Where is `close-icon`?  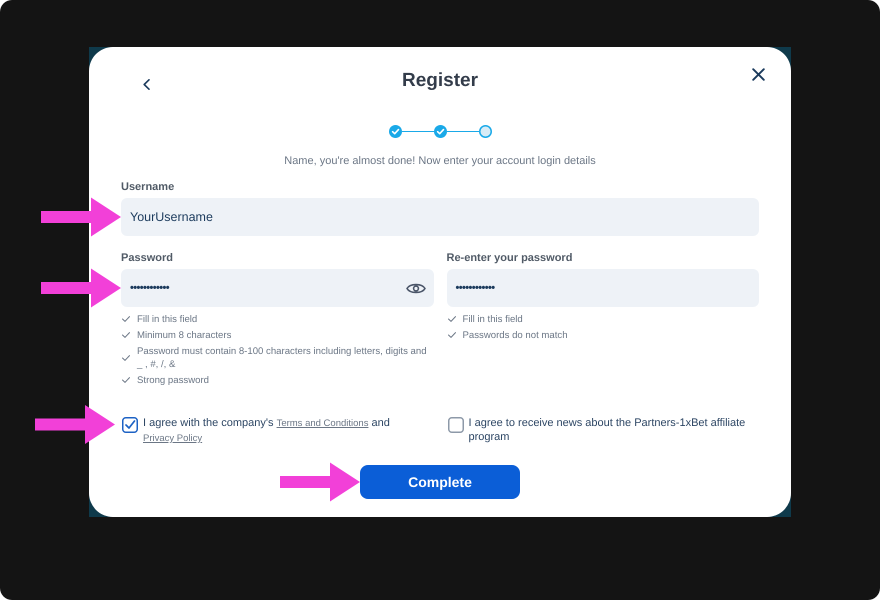 close-icon is located at coordinates (758, 74).